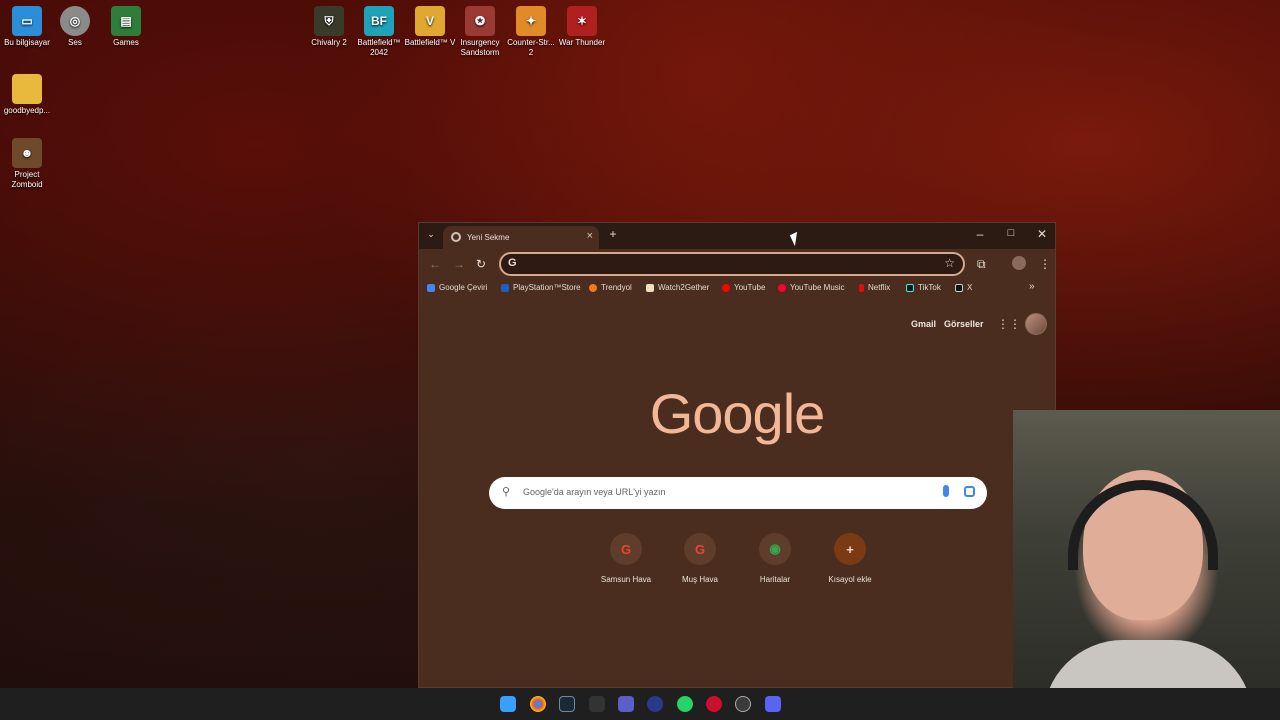 The height and width of the screenshot is (720, 1280). I want to click on address-bar: G ☆, so click(732, 264).